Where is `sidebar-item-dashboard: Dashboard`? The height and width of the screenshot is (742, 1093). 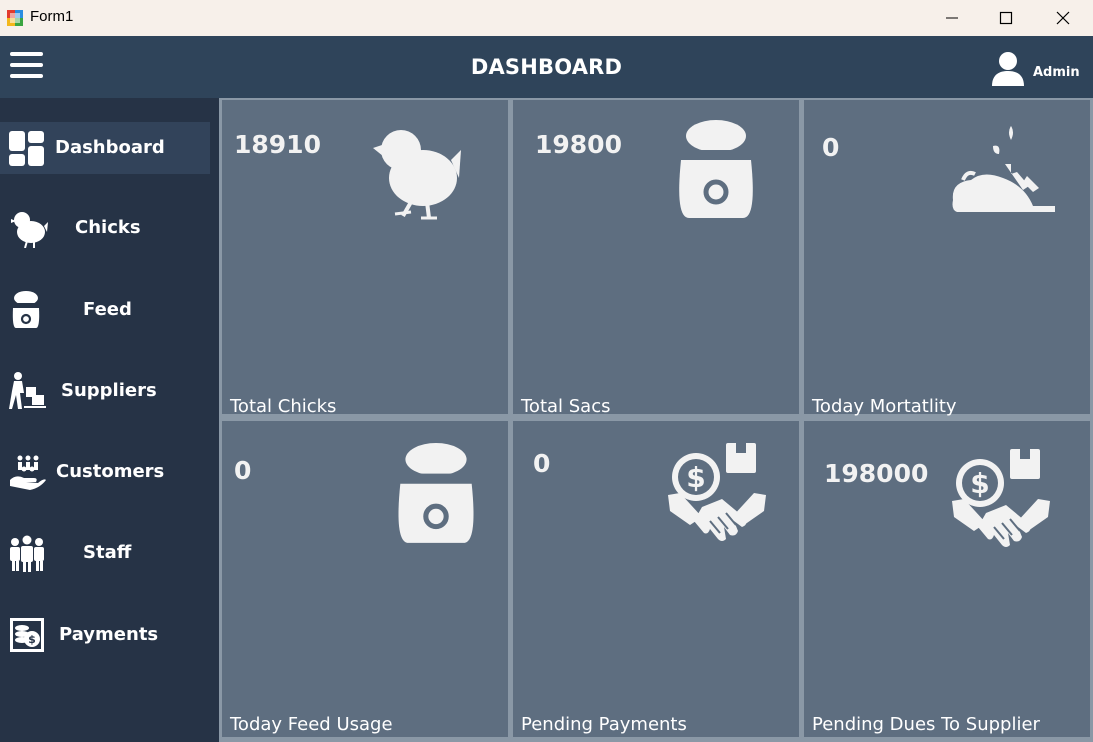 sidebar-item-dashboard: Dashboard is located at coordinates (105, 148).